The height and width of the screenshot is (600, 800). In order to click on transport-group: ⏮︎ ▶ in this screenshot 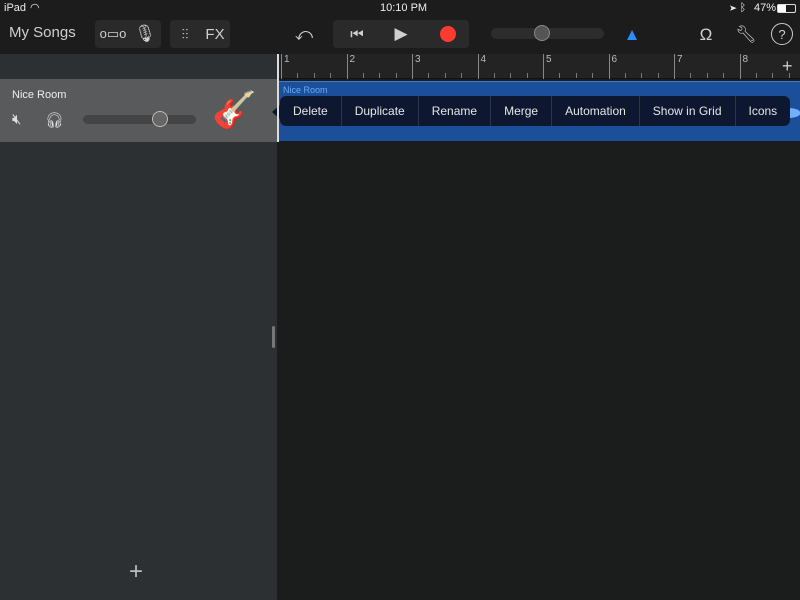, I will do `click(401, 34)`.